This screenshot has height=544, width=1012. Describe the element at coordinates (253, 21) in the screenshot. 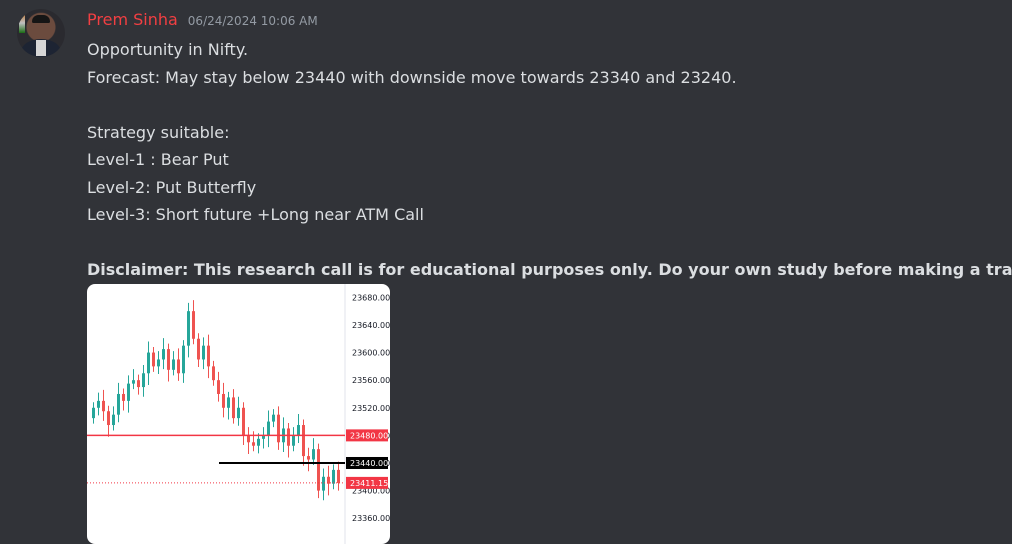

I see `message-timestamp: 06/24/2024 10:06 AM` at that location.